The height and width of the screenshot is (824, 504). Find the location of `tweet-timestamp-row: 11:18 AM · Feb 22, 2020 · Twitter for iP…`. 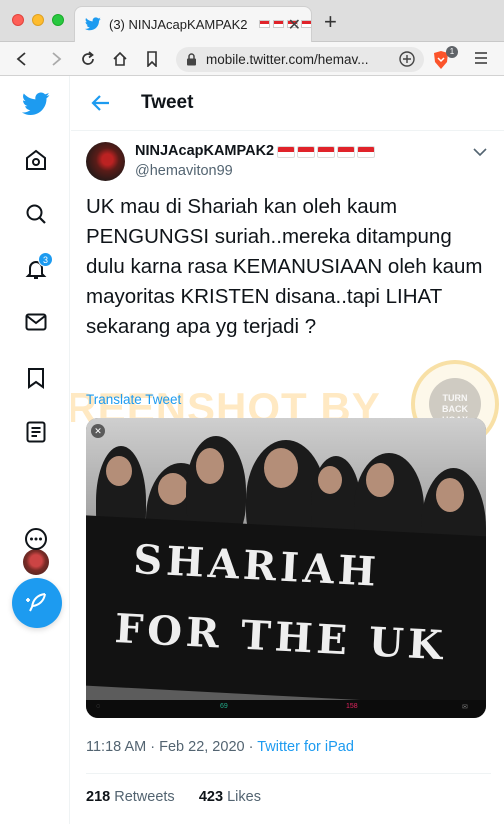

tweet-timestamp-row: 11:18 AM · Feb 22, 2020 · Twitter for iP… is located at coordinates (220, 747).